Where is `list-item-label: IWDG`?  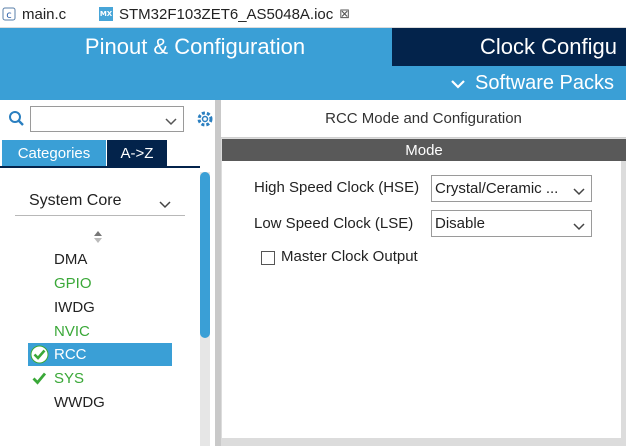 list-item-label: IWDG is located at coordinates (74, 307).